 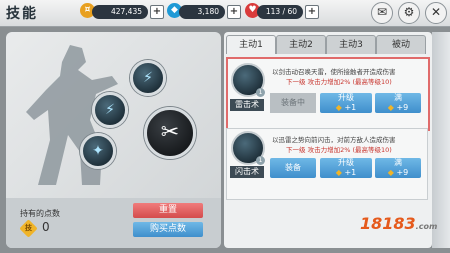 I want to click on gold-amount: 427,435, so click(x=120, y=12).